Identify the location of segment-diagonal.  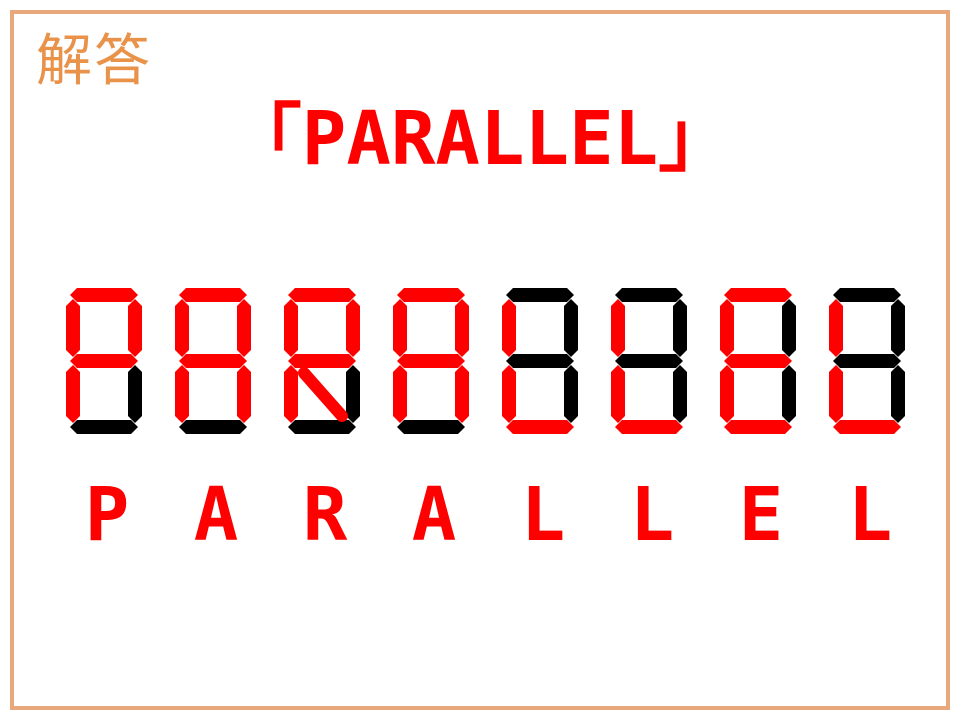
(323, 394).